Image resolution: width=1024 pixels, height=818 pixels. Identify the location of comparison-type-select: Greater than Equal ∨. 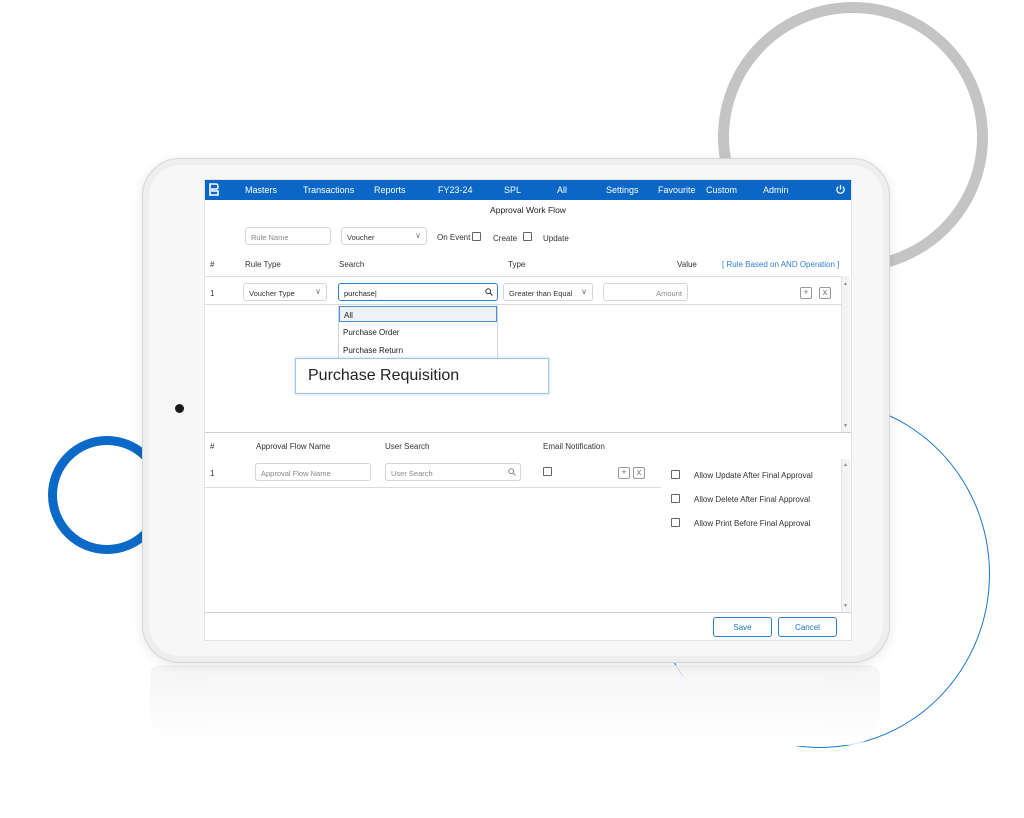
(548, 292).